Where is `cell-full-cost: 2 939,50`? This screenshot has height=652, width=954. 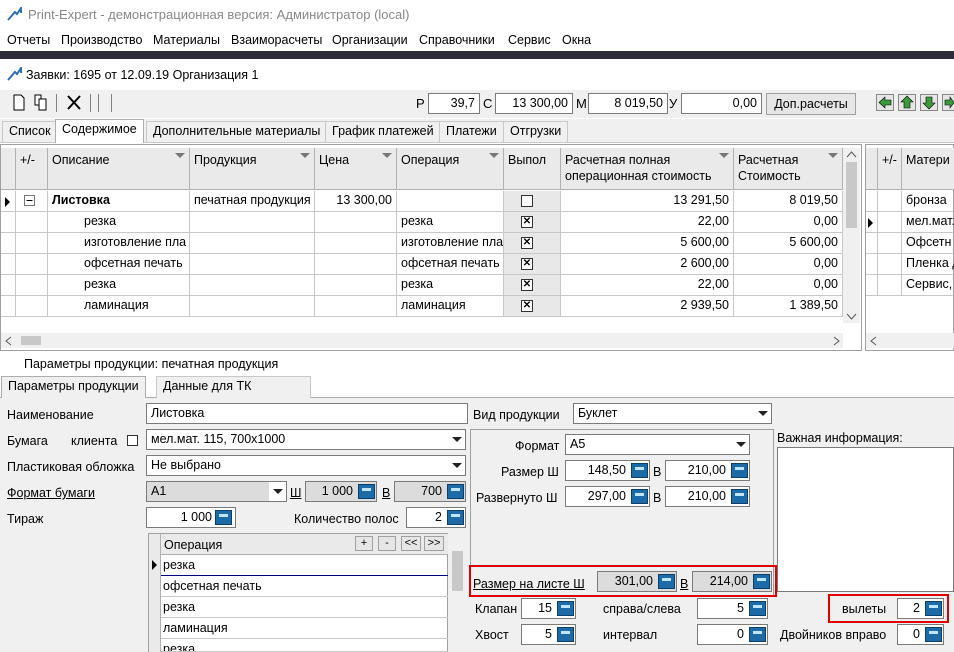
cell-full-cost: 2 939,50 is located at coordinates (647, 306).